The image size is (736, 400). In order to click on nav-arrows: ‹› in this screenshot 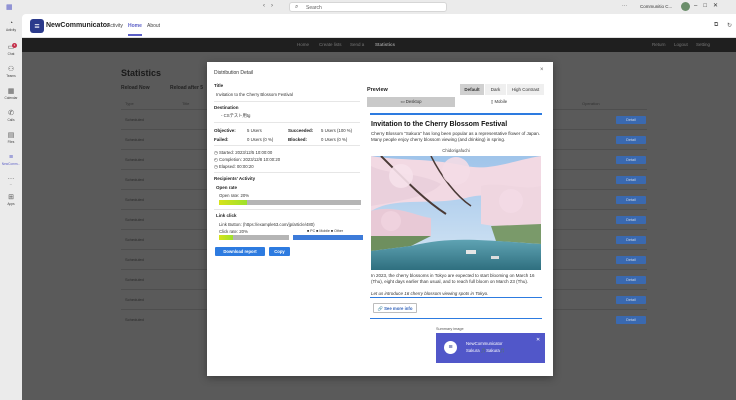, I will do `click(271, 6)`.